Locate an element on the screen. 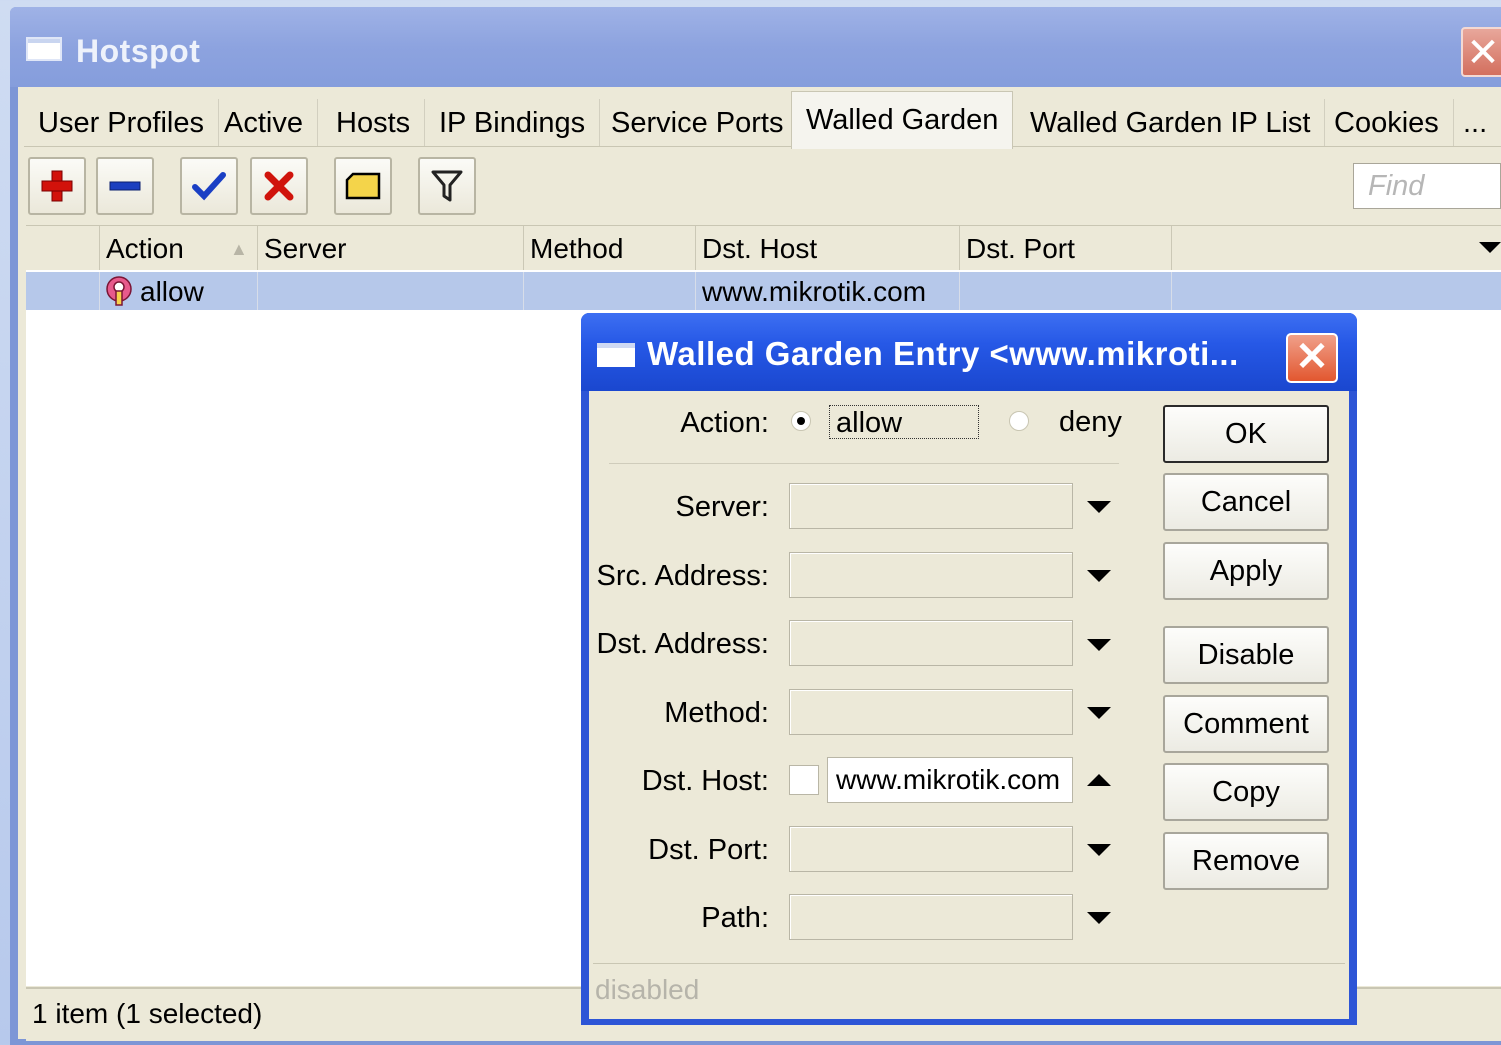  enable-button is located at coordinates (209, 186).